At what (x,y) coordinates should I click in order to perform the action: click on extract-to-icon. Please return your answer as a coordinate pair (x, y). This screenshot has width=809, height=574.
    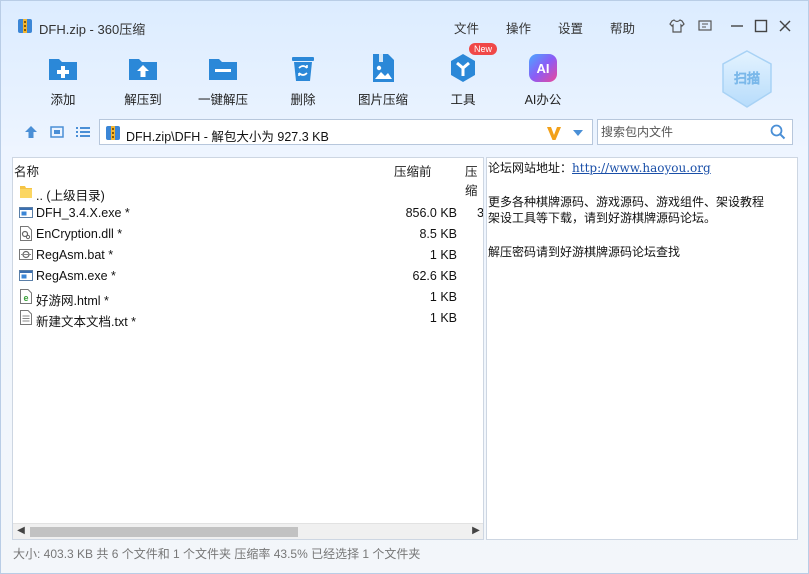
    Looking at the image, I should click on (143, 69).